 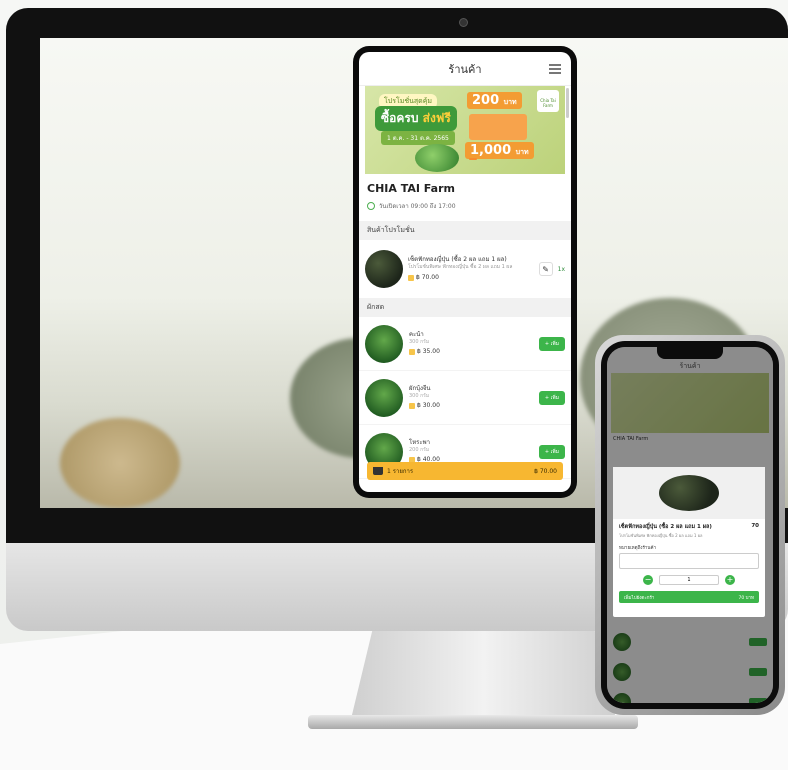 What do you see at coordinates (483, 675) in the screenshot?
I see `imac-stand` at bounding box center [483, 675].